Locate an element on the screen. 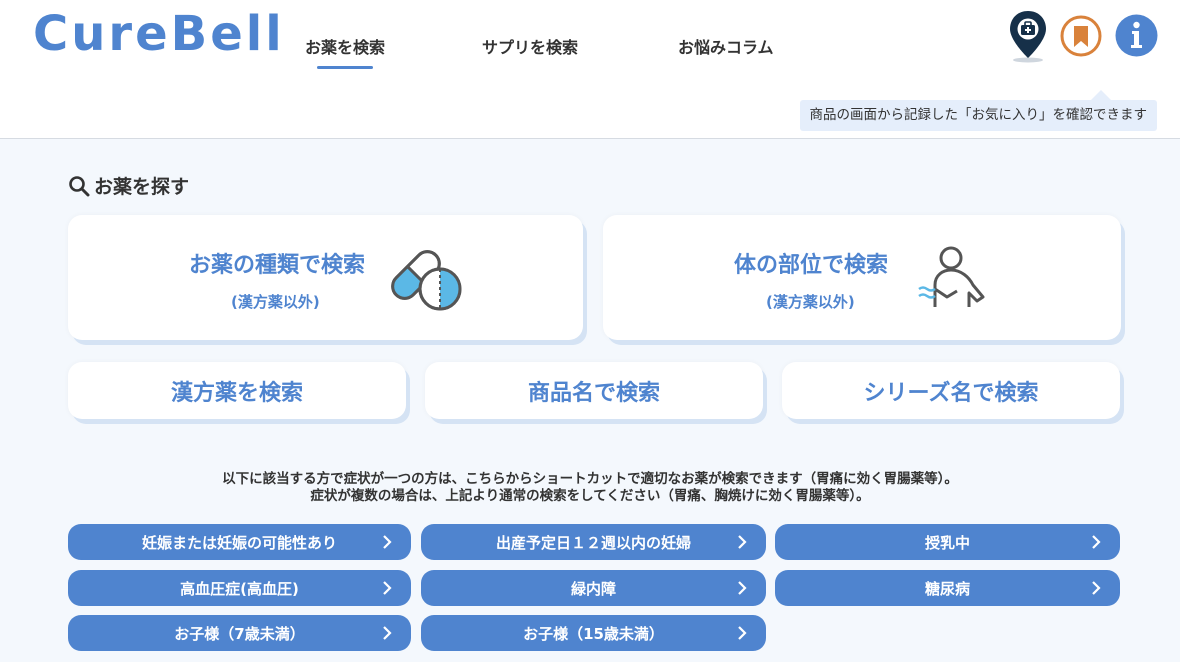 Image resolution: width=1180 pixels, height=662 pixels. shortcut-label: お子様（15歳未満） is located at coordinates (593, 633).